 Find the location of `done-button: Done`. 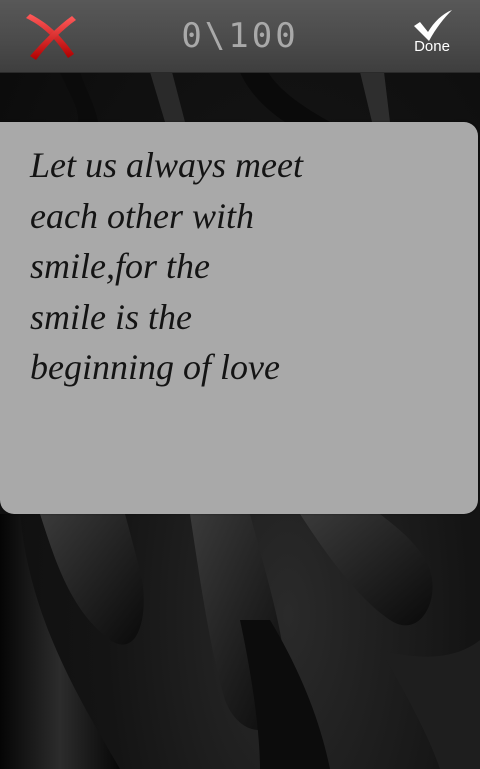

done-button: Done is located at coordinates (432, 37).